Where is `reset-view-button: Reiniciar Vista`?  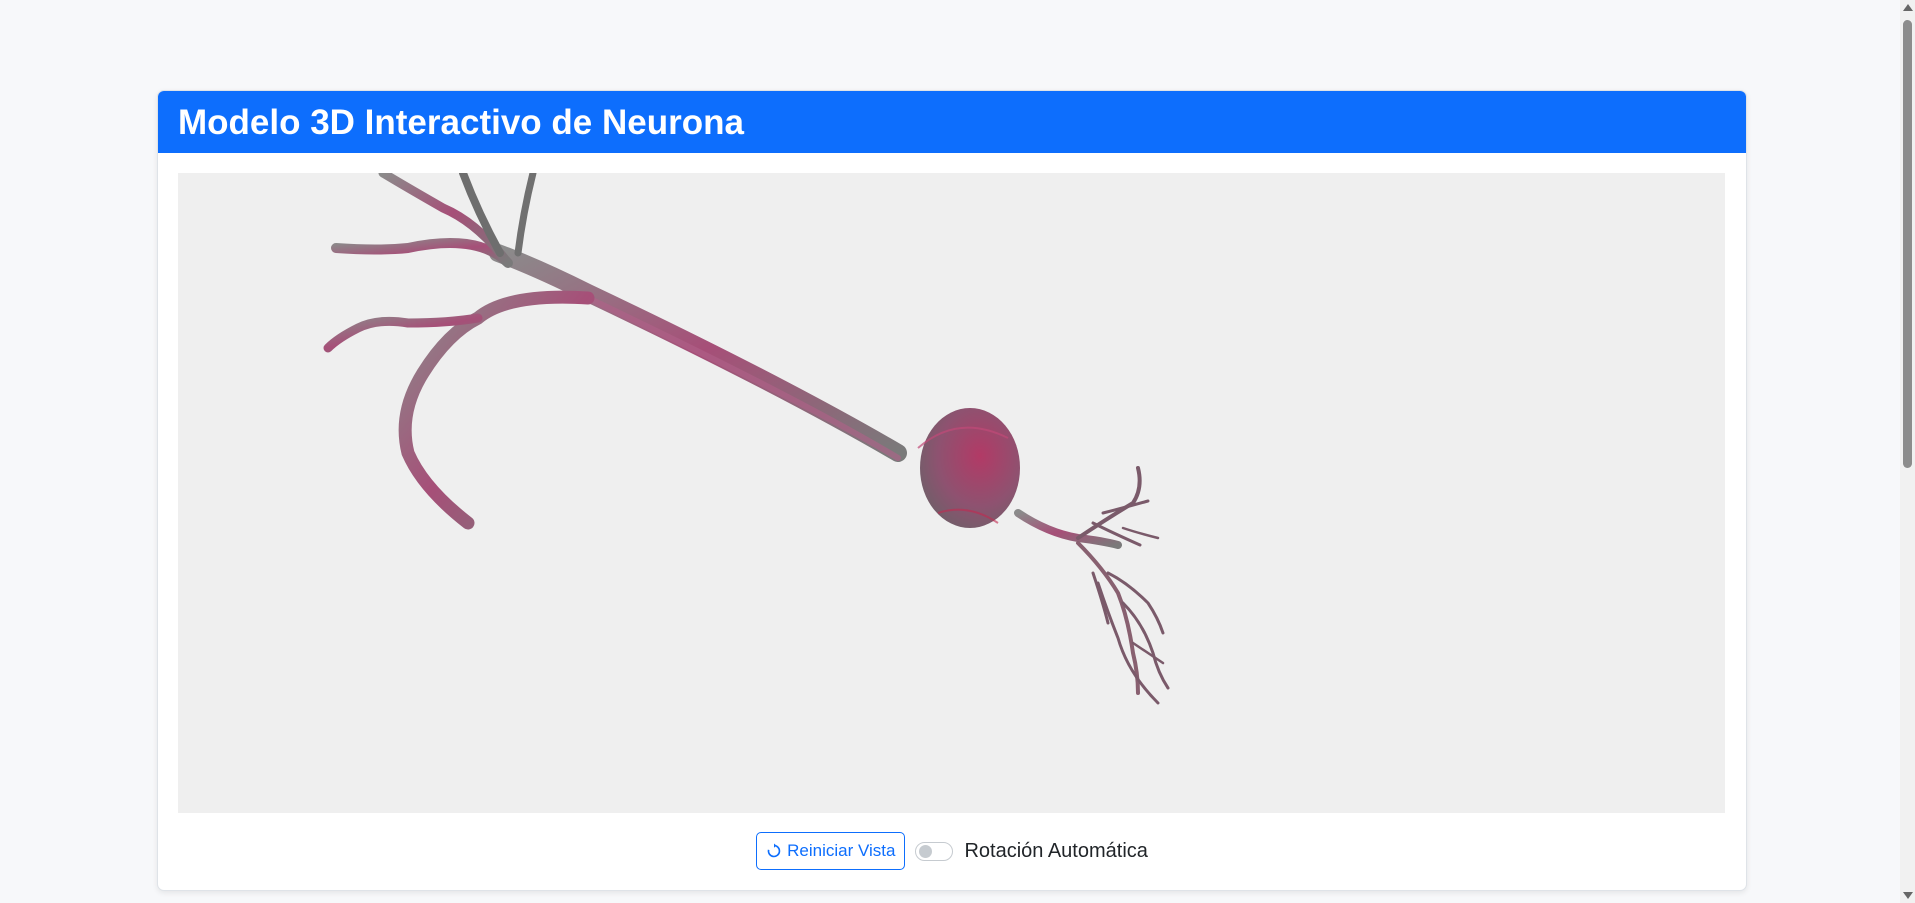
reset-view-button: Reiniciar Vista is located at coordinates (831, 851).